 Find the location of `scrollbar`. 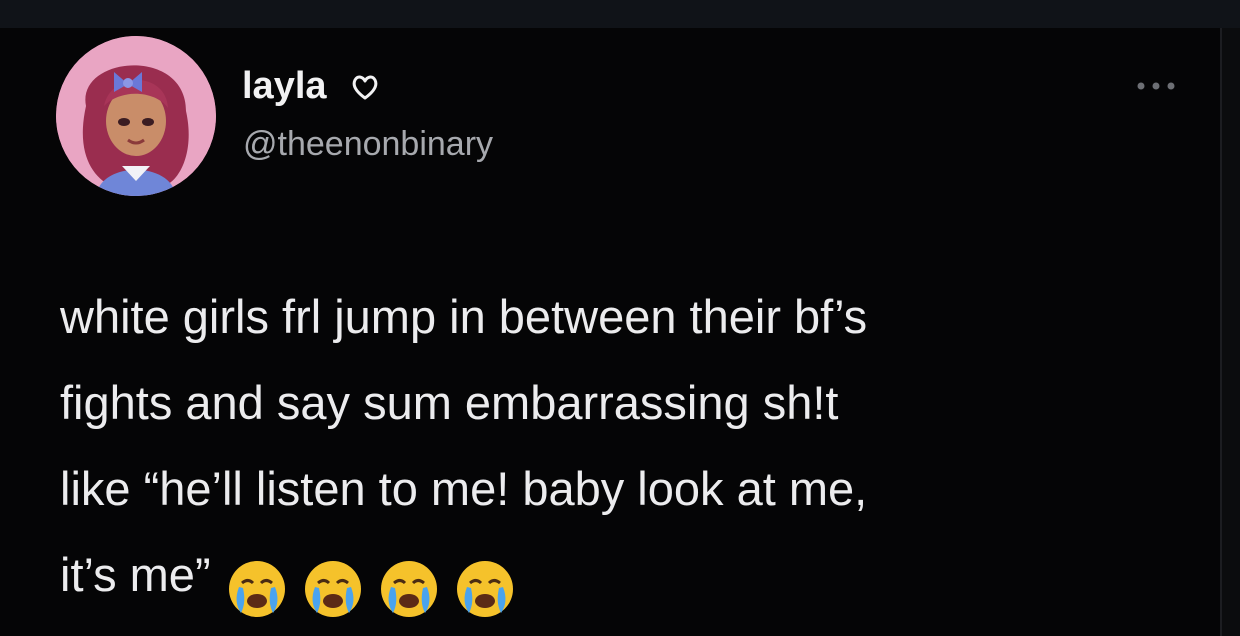

scrollbar is located at coordinates (1230, 332).